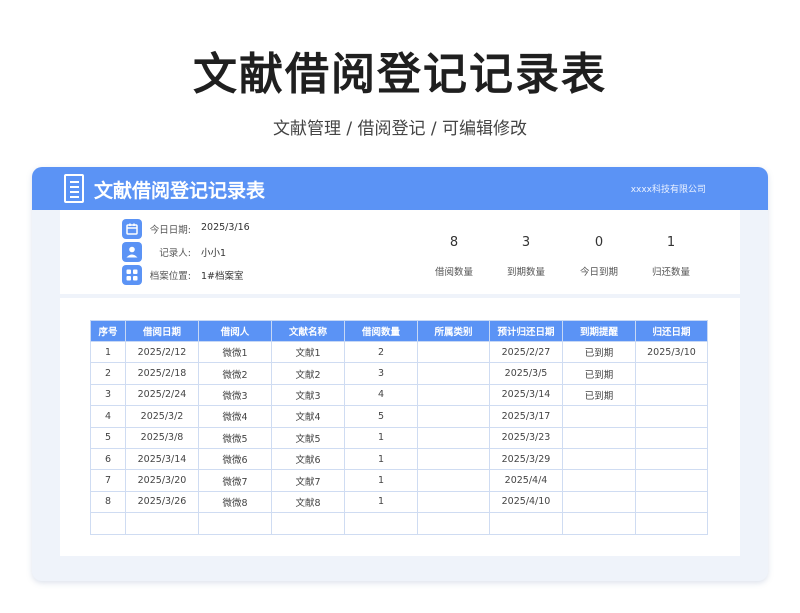  I want to click on table-row: 4 2025/3/2 微微4 文献4 5 2025/3/17, so click(399, 416).